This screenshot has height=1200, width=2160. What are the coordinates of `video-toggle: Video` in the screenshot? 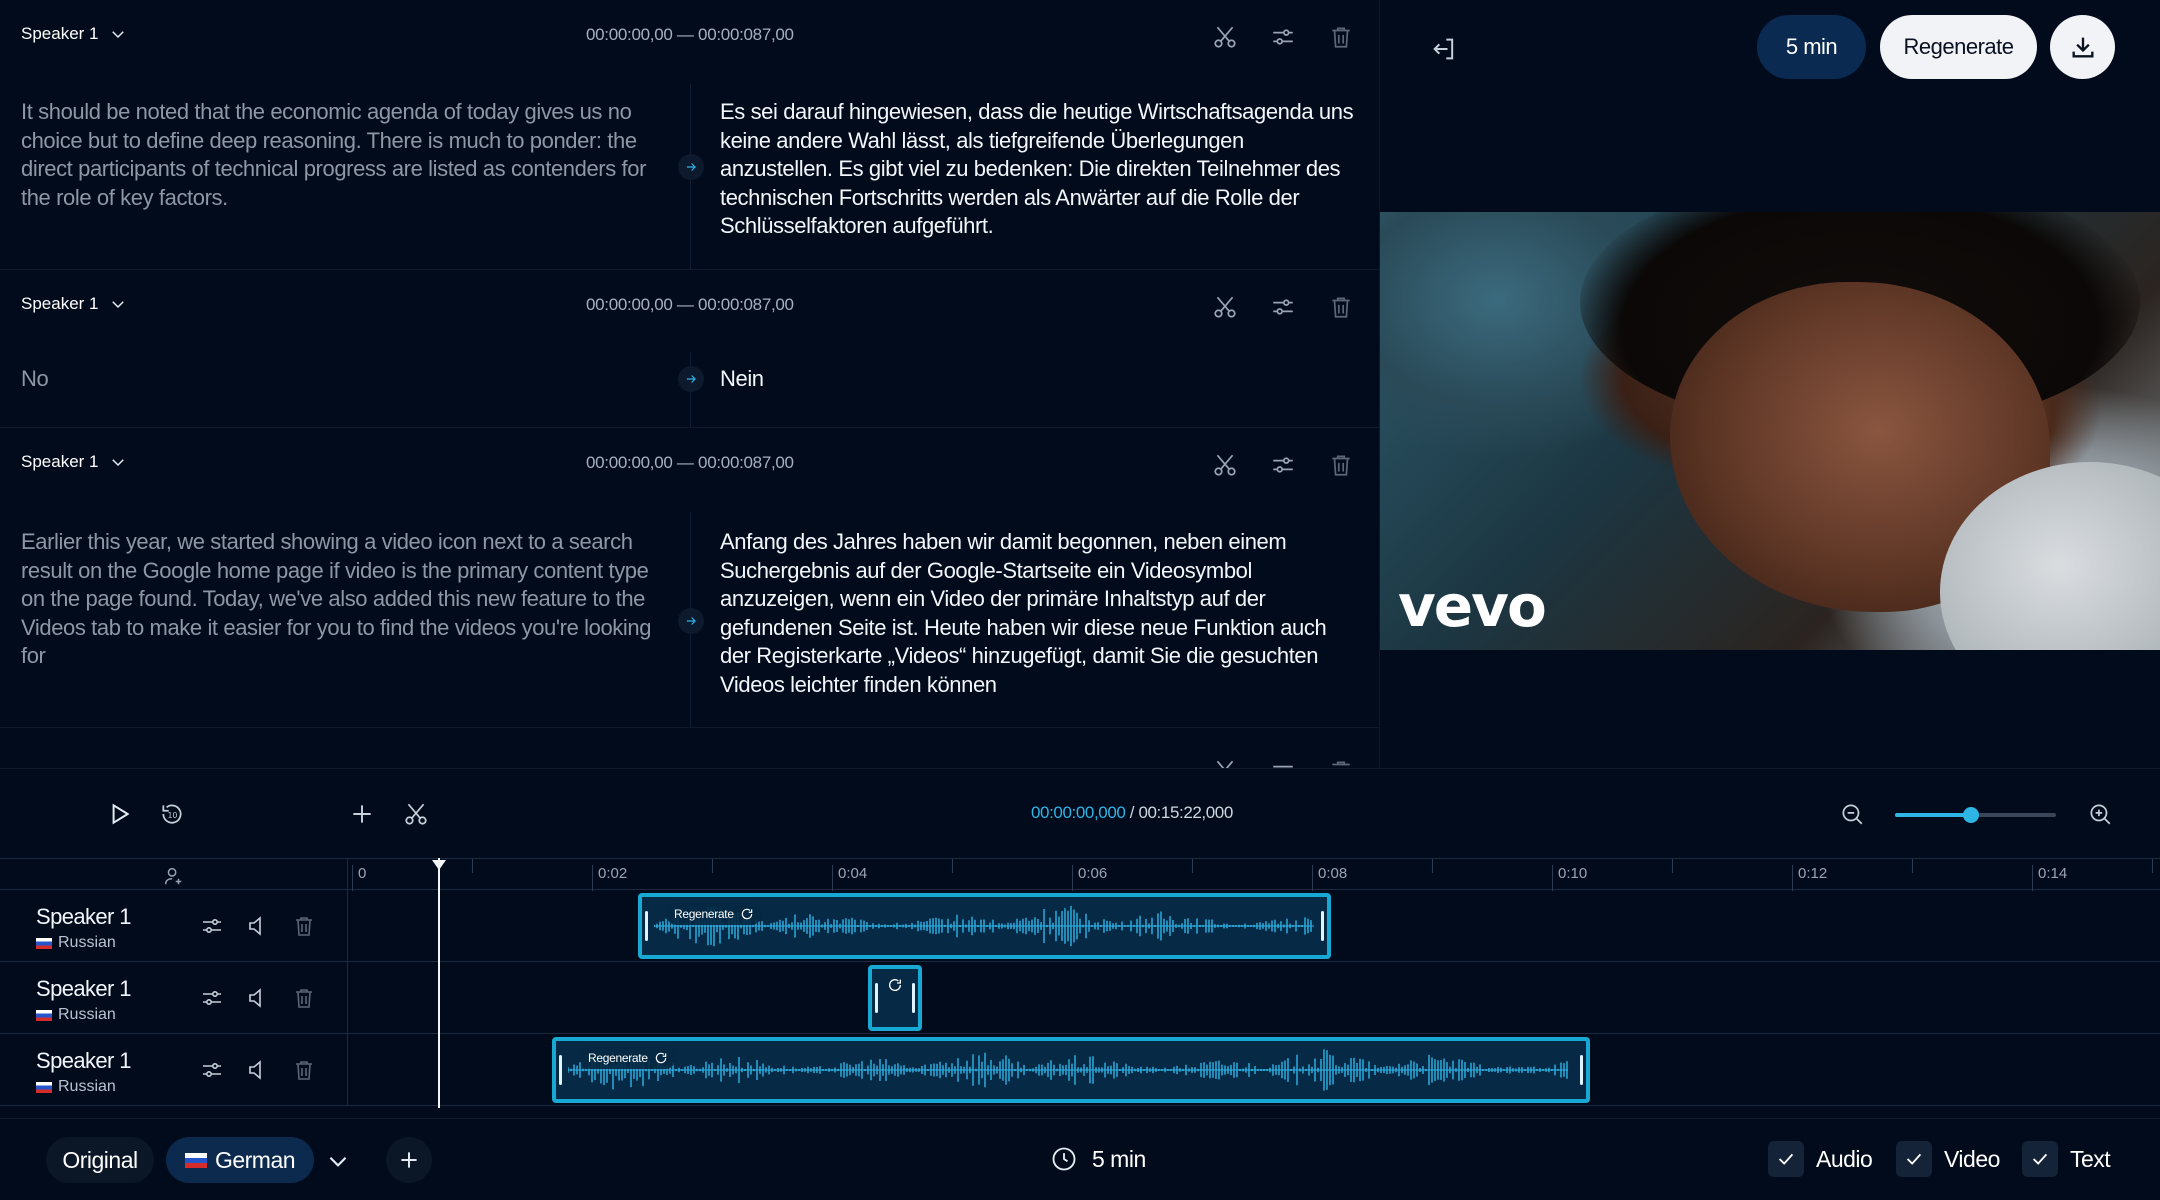 It's located at (1948, 1159).